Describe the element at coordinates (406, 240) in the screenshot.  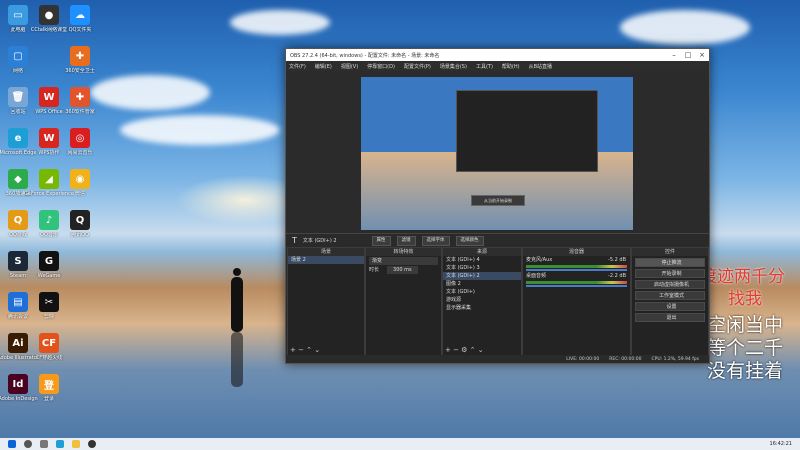
I see `filters-button: 滤镜` at that location.